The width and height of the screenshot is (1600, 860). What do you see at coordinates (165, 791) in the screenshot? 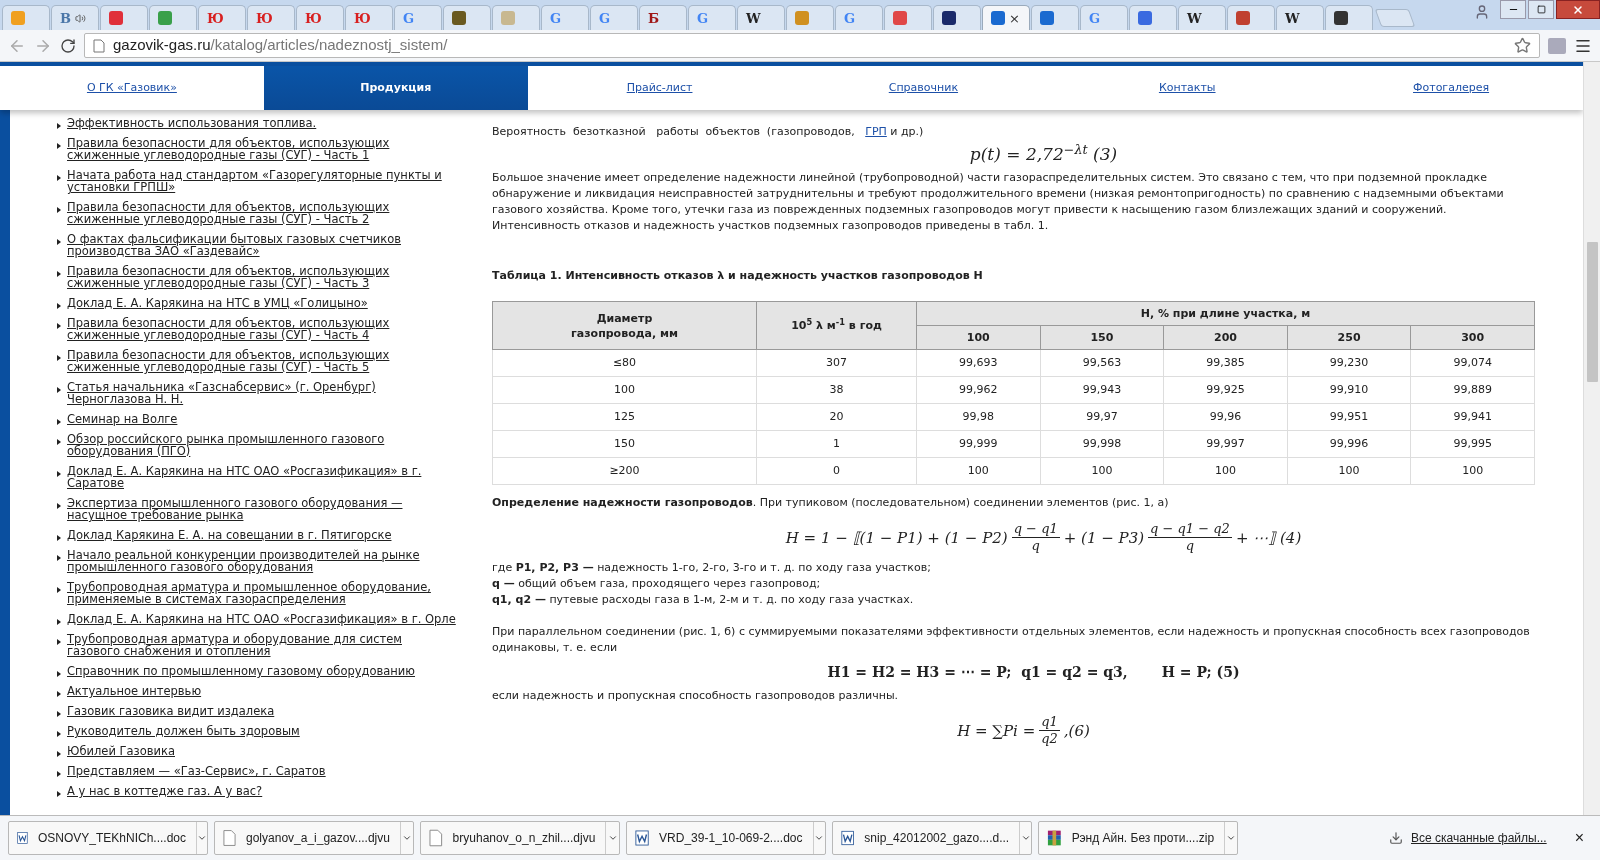
I see `article-link: А у нас в коттедже газ. А у вас?` at bounding box center [165, 791].